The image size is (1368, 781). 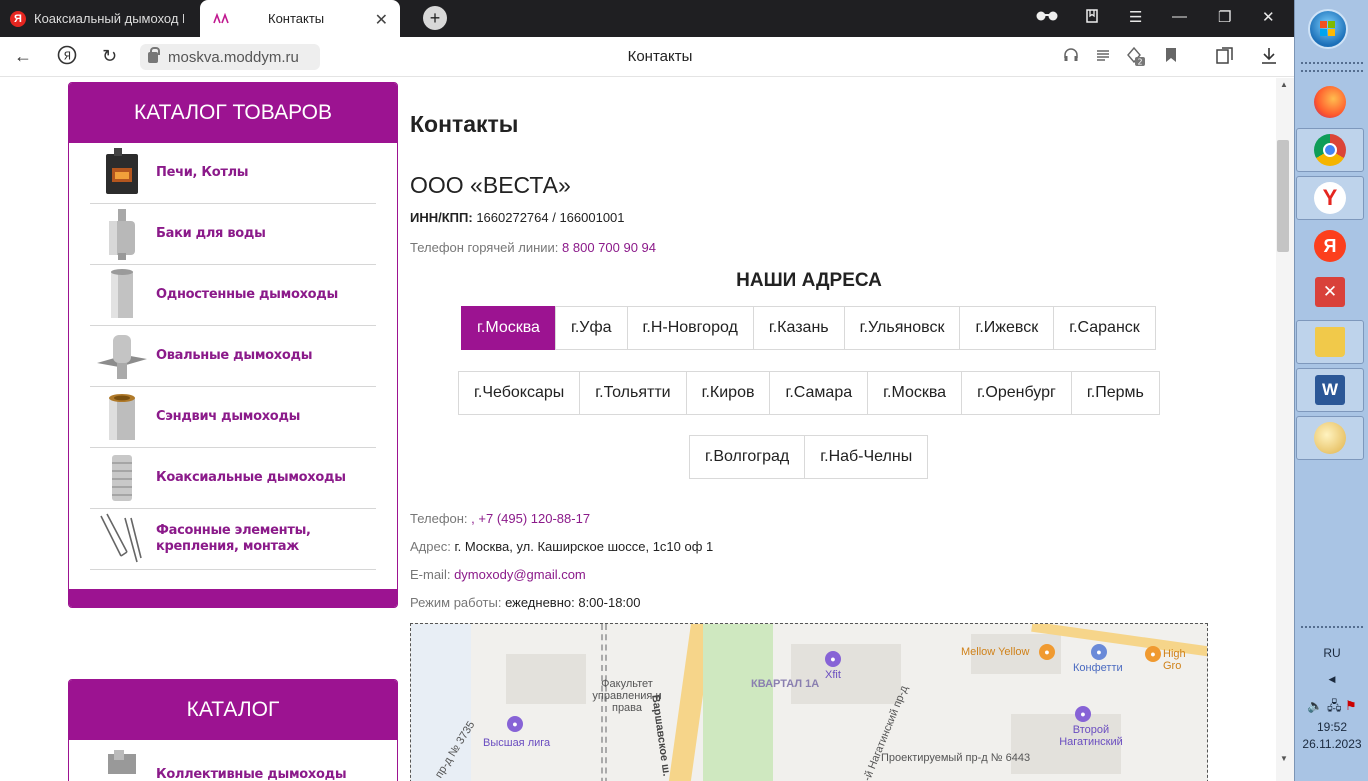 I want to click on catalog-item-label: Сэндвич дымоходы, so click(x=228, y=416).